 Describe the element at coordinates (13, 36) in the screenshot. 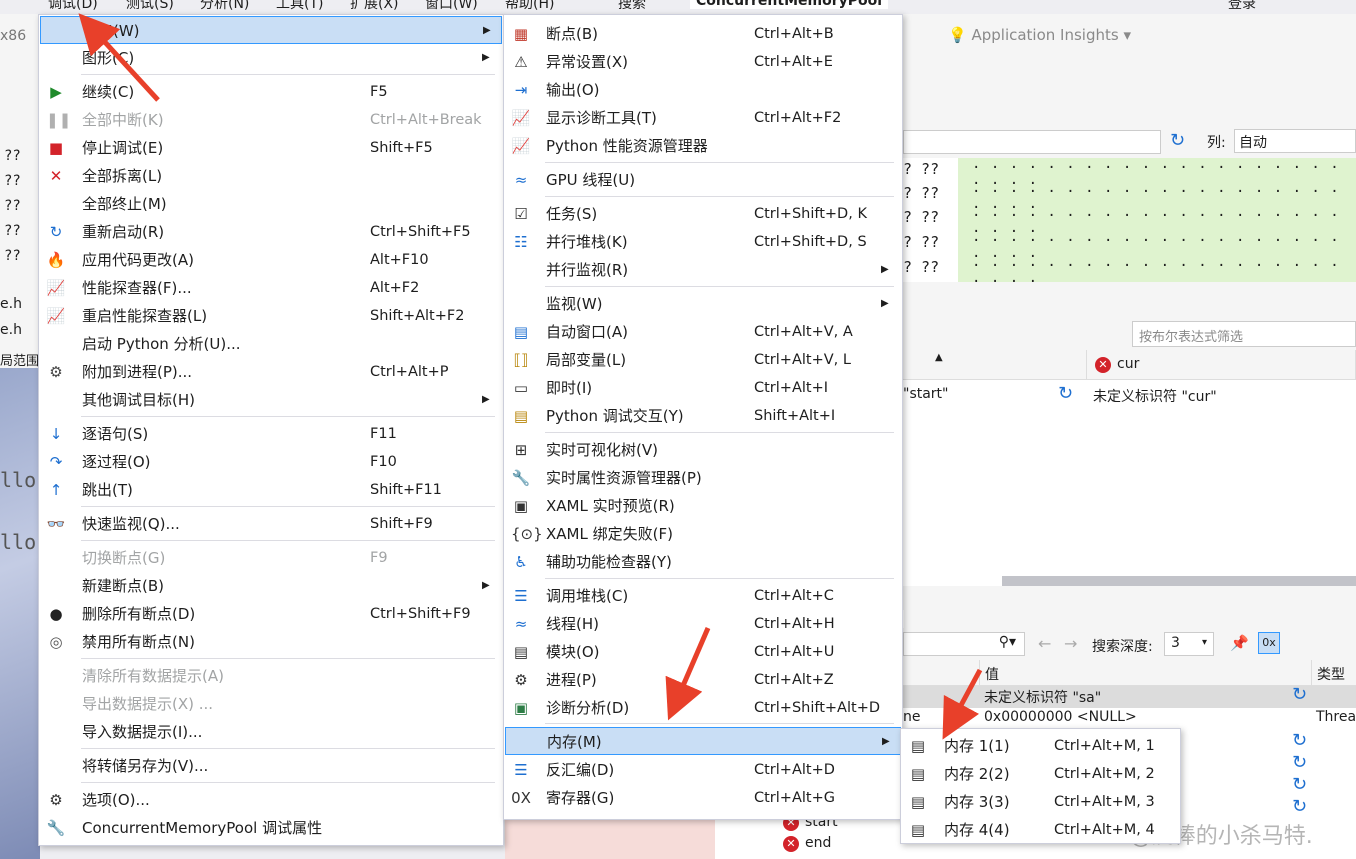

I see `platform-label: x86` at that location.